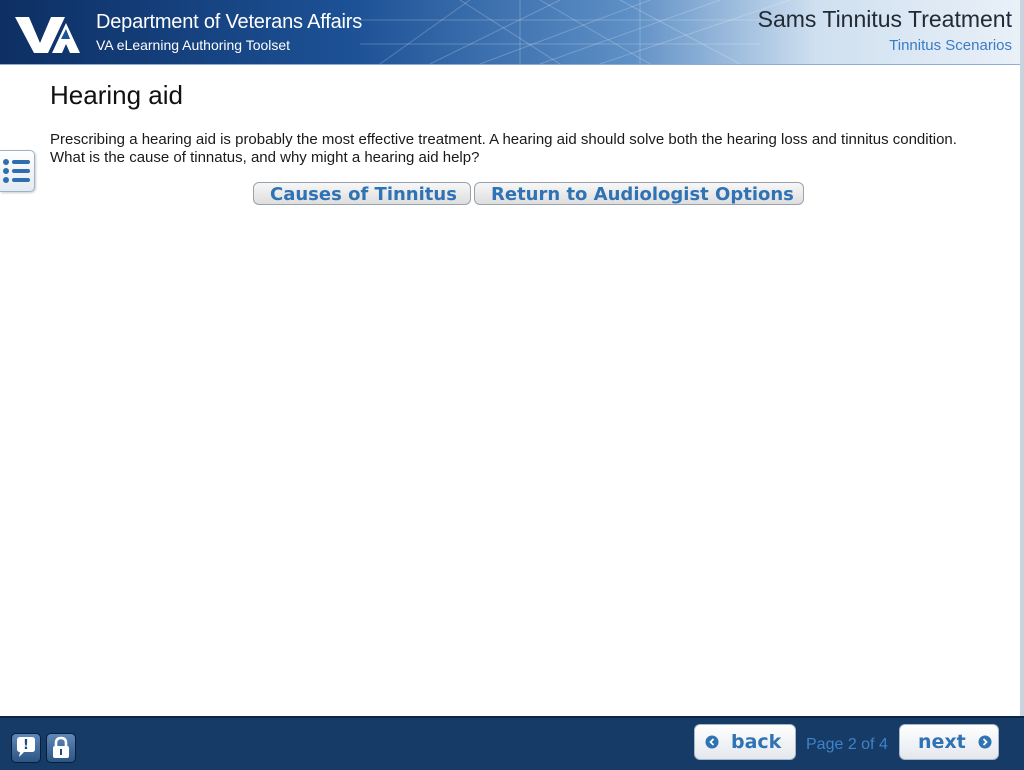  Describe the element at coordinates (229, 22) in the screenshot. I see `org-title: Department of Veterans Affairs` at that location.